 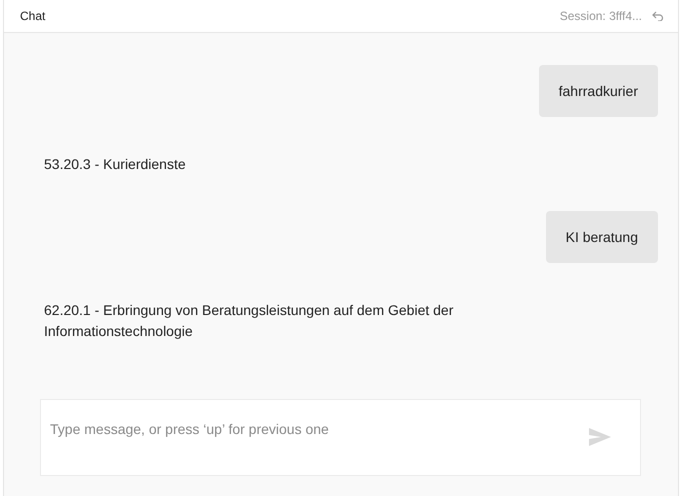 What do you see at coordinates (115, 164) in the screenshot?
I see `bot-reply: 53.20.3 - Kurierdienste` at bounding box center [115, 164].